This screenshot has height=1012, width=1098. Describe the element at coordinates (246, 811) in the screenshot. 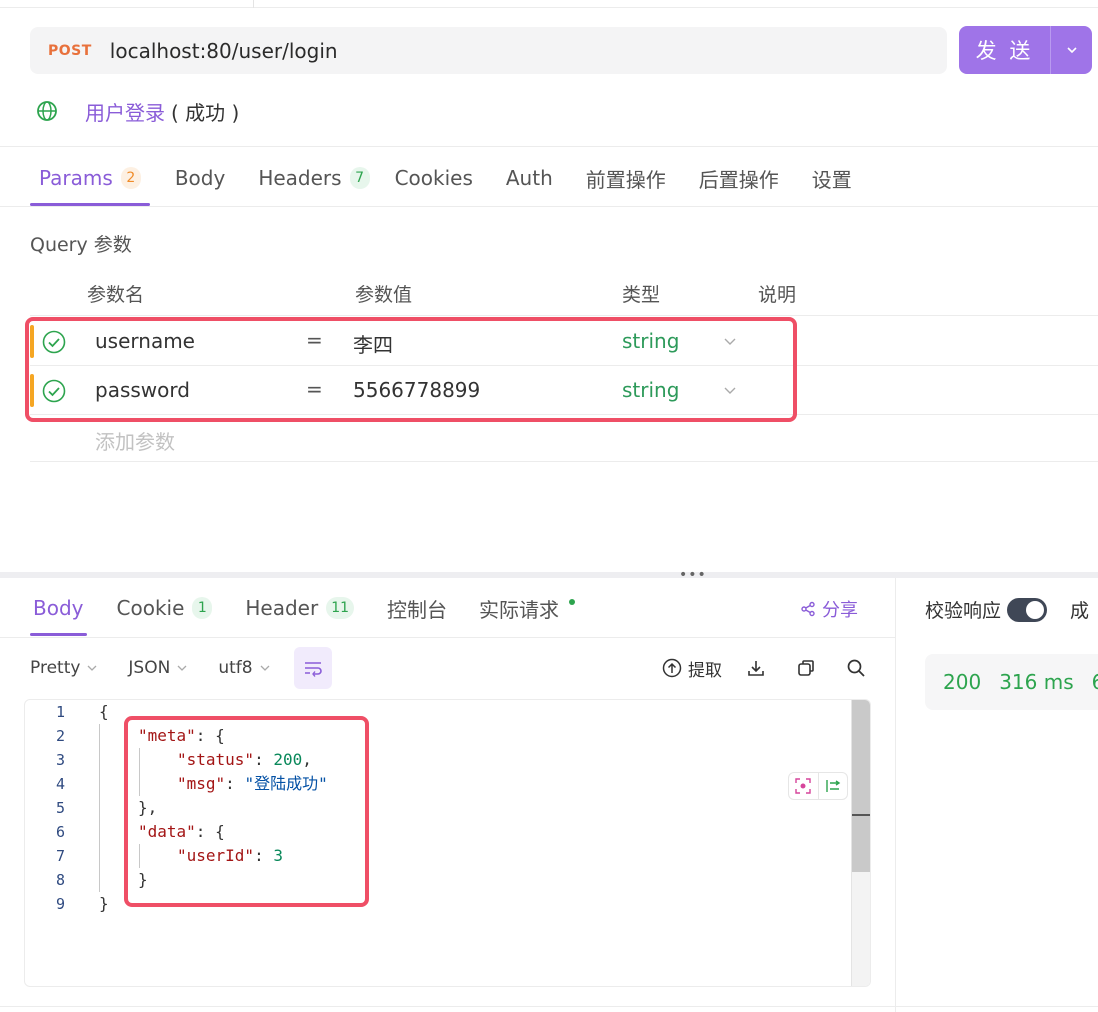

I see `highlight-box-response` at that location.